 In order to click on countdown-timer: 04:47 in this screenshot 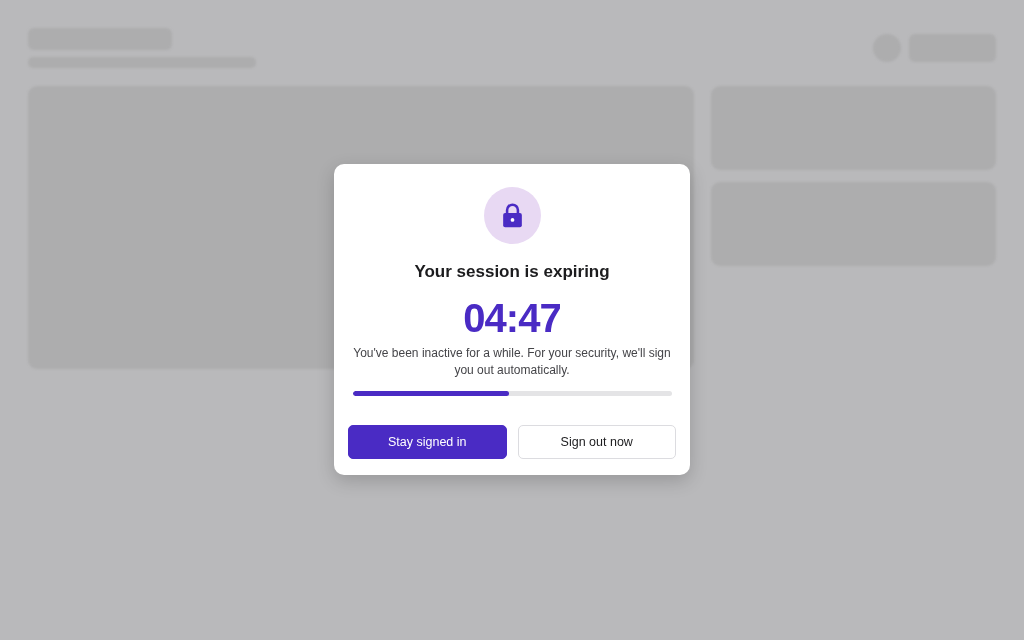, I will do `click(512, 318)`.